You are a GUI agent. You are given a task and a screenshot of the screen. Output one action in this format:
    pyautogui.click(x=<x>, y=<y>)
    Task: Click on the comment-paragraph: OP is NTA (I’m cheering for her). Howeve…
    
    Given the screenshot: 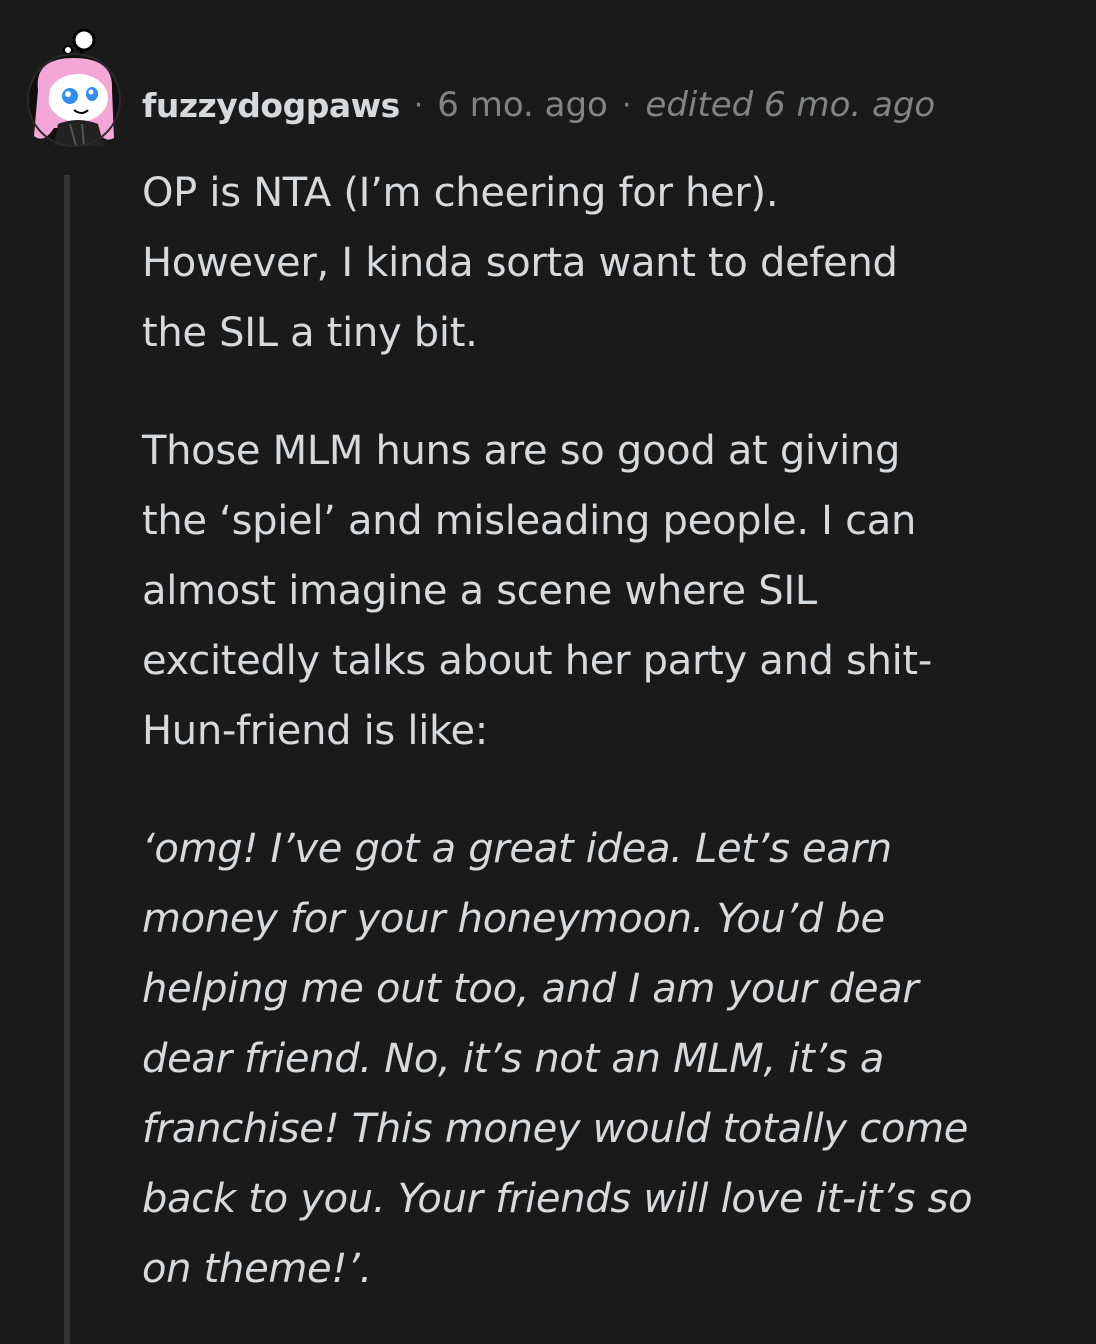 What is the action you would take?
    pyautogui.click(x=520, y=263)
    